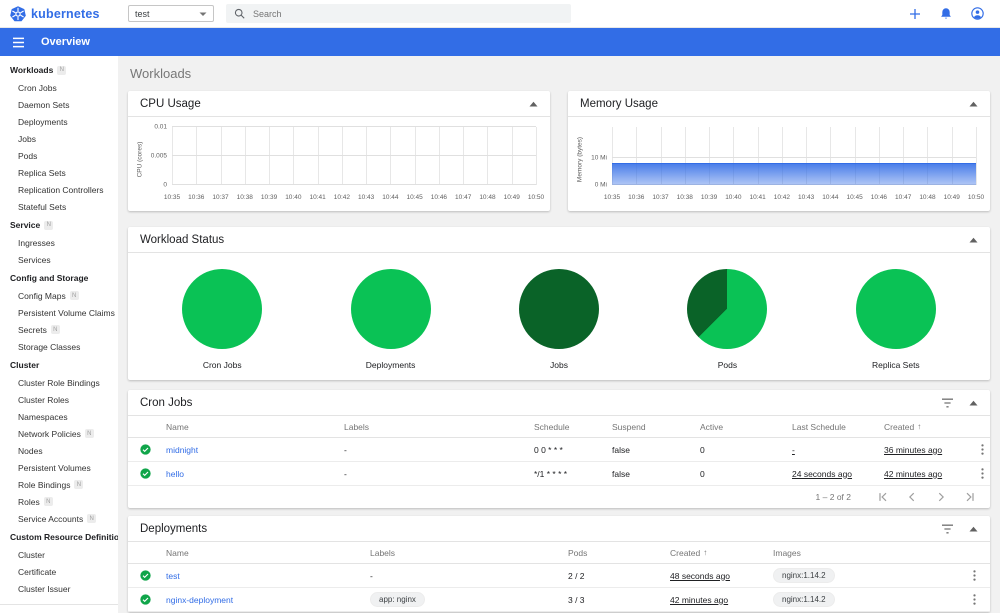 The height and width of the screenshot is (613, 1000). Describe the element at coordinates (268, 576) in the screenshot. I see `deployment-name-link: test` at that location.